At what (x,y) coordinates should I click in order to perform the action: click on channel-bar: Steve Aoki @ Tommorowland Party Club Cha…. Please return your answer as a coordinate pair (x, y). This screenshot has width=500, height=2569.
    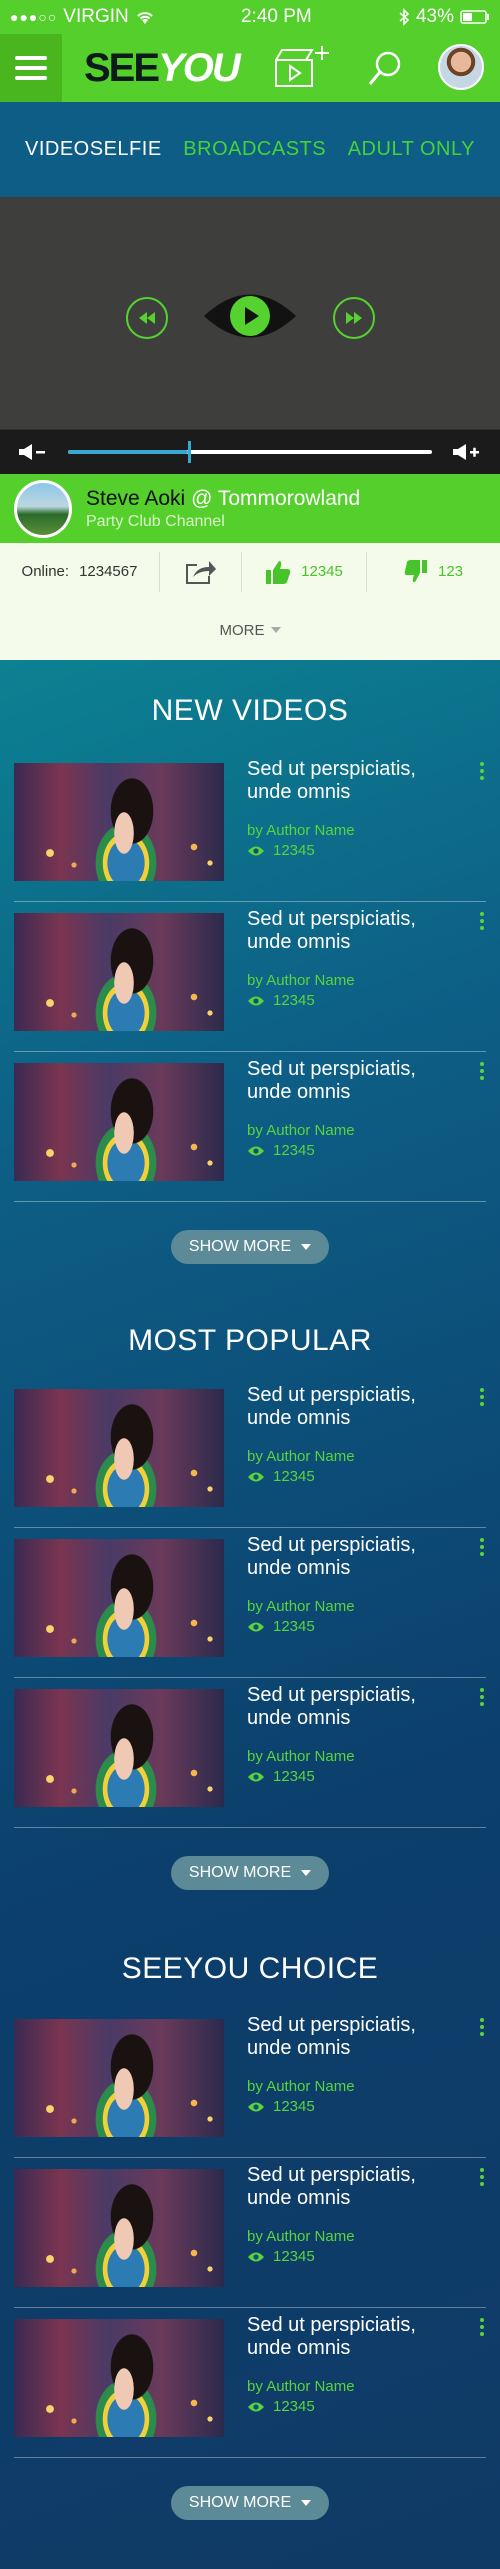
    Looking at the image, I should click on (250, 508).